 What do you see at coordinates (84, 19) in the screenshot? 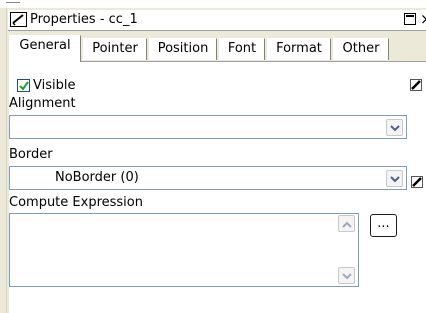
I see `window-title: Properties - cc_1` at bounding box center [84, 19].